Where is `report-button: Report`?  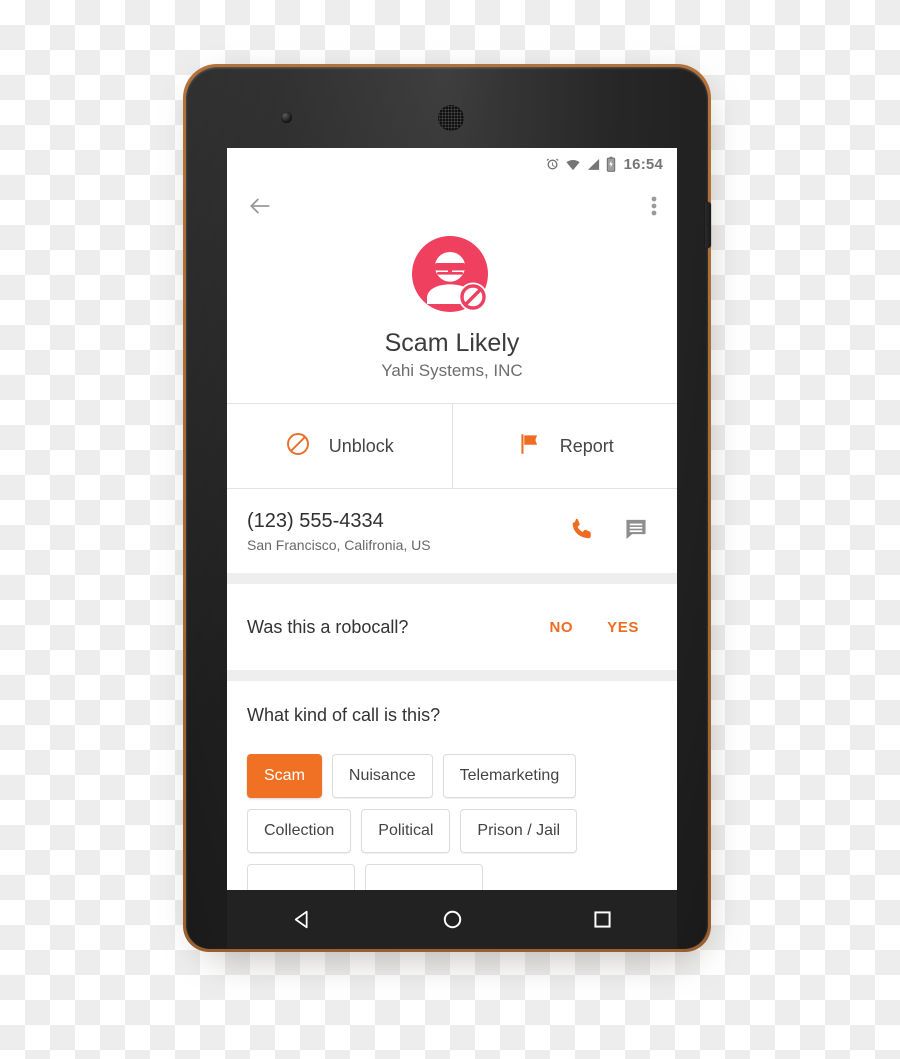 report-button: Report is located at coordinates (564, 446).